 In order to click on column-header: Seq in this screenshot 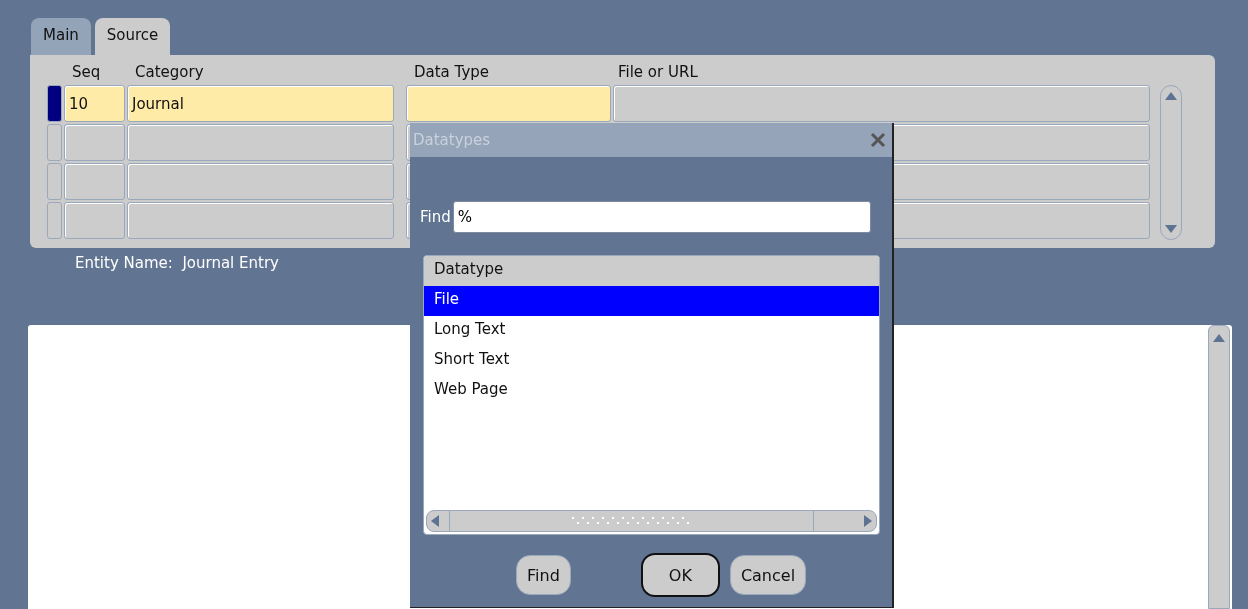, I will do `click(86, 73)`.